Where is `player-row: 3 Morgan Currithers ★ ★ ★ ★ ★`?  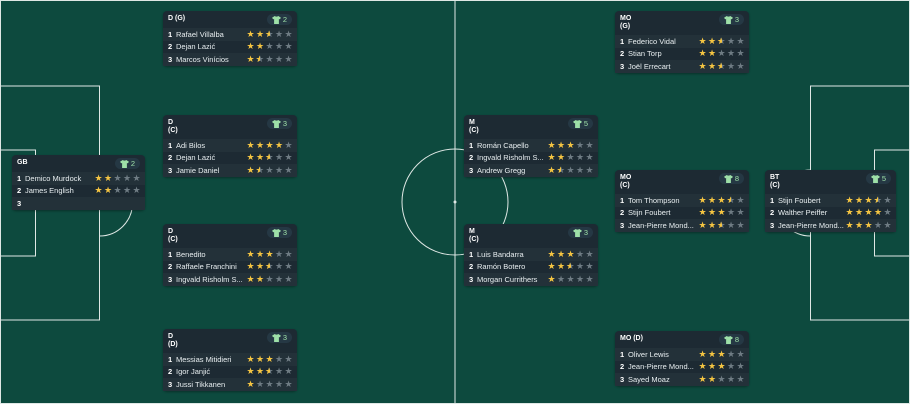
player-row: 3 Morgan Currithers ★ ★ ★ ★ ★ is located at coordinates (531, 279).